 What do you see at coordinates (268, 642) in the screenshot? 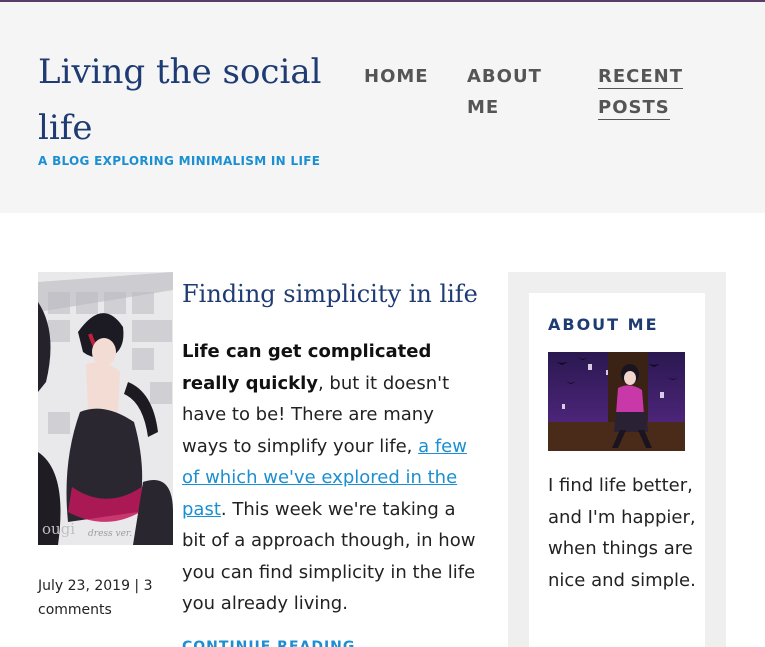
I see `continue-reading-link: CONTINUE READING` at bounding box center [268, 642].